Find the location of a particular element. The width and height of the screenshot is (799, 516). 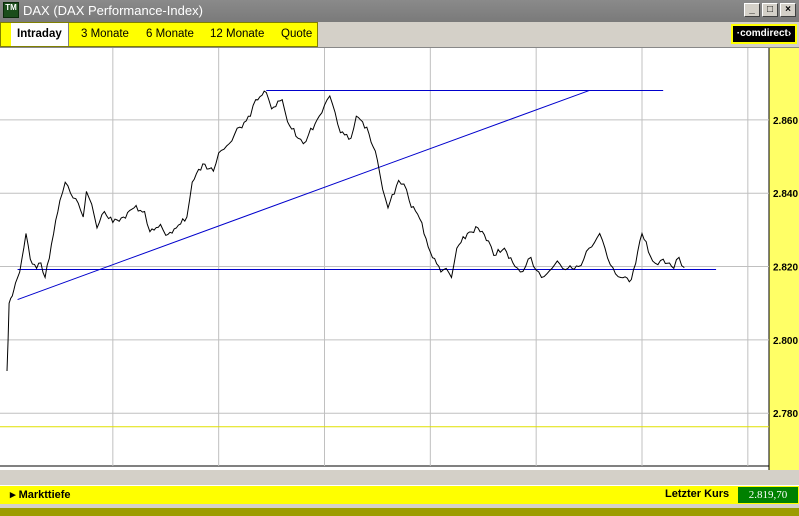

window-title: DAX (DAX Performance-Index) is located at coordinates (113, 10).